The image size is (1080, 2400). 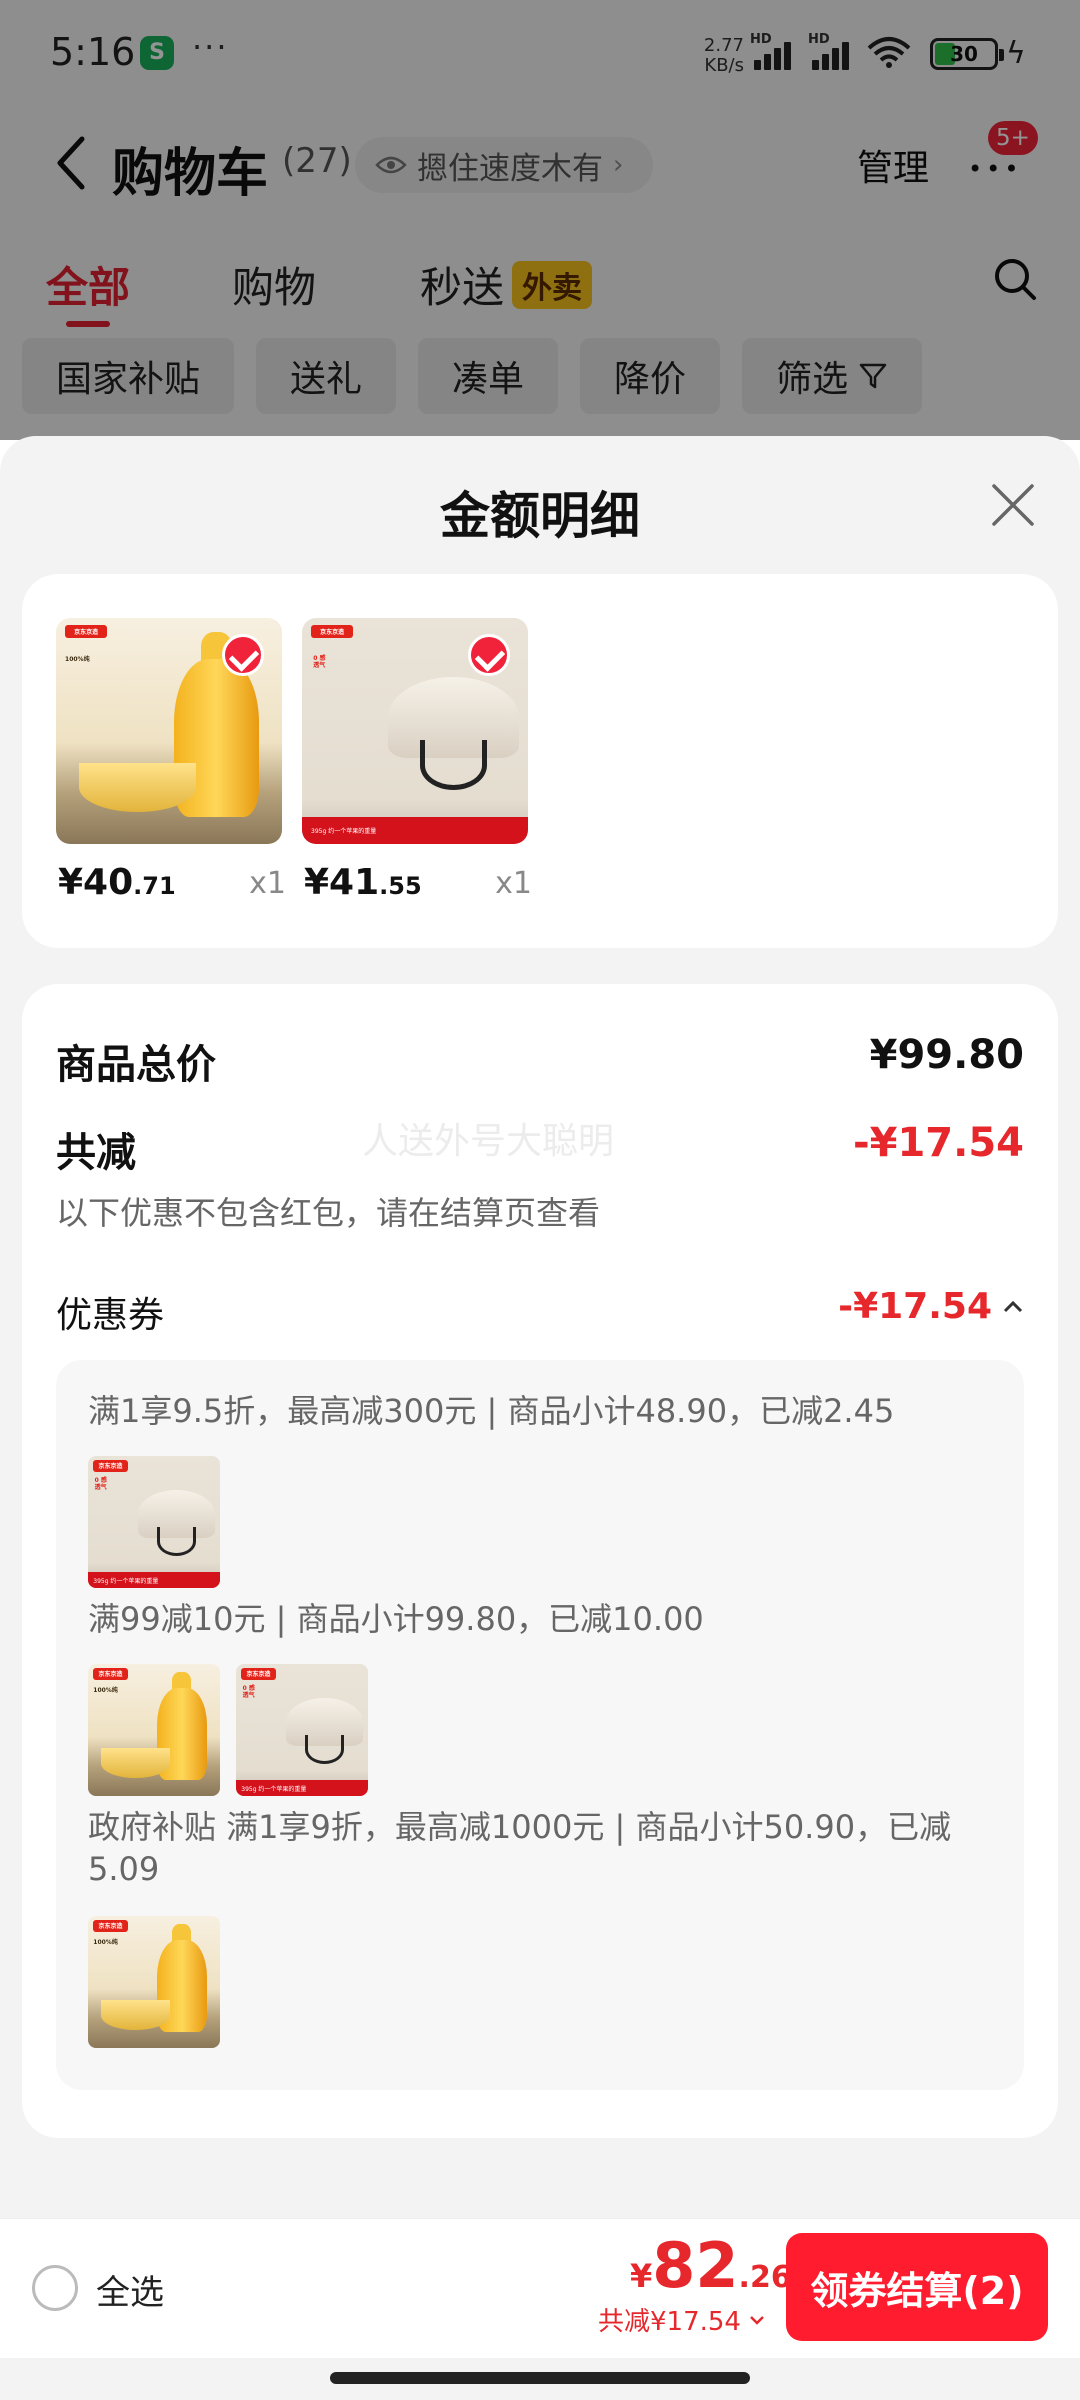 I want to click on discount-value: -¥17.54, so click(x=938, y=1143).